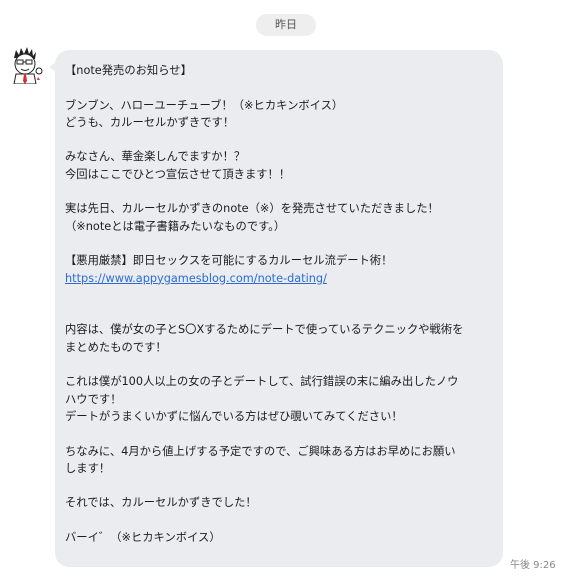 The image size is (569, 582). I want to click on message-timestamp: 午後 9:26, so click(533, 565).